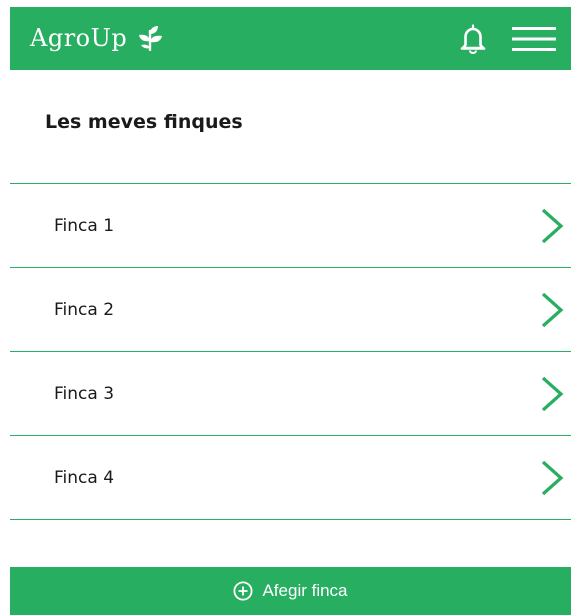  Describe the element at coordinates (84, 225) in the screenshot. I see `farm-label: Finca 1` at that location.